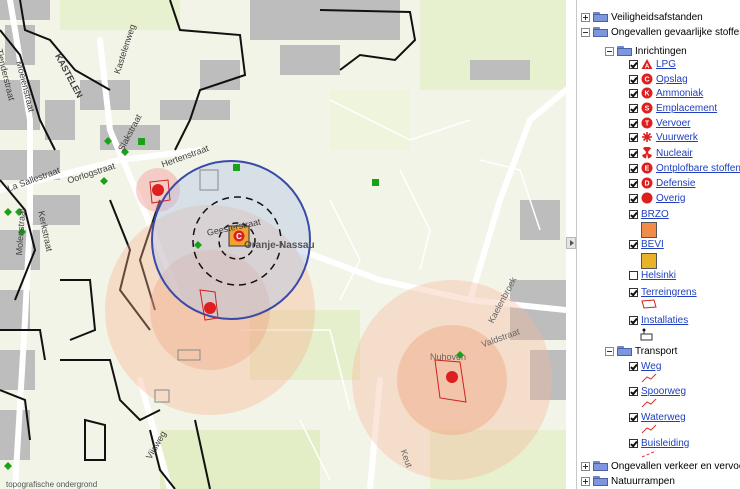 This screenshot has width=740, height=489. I want to click on svg-text: K, so click(646, 94).